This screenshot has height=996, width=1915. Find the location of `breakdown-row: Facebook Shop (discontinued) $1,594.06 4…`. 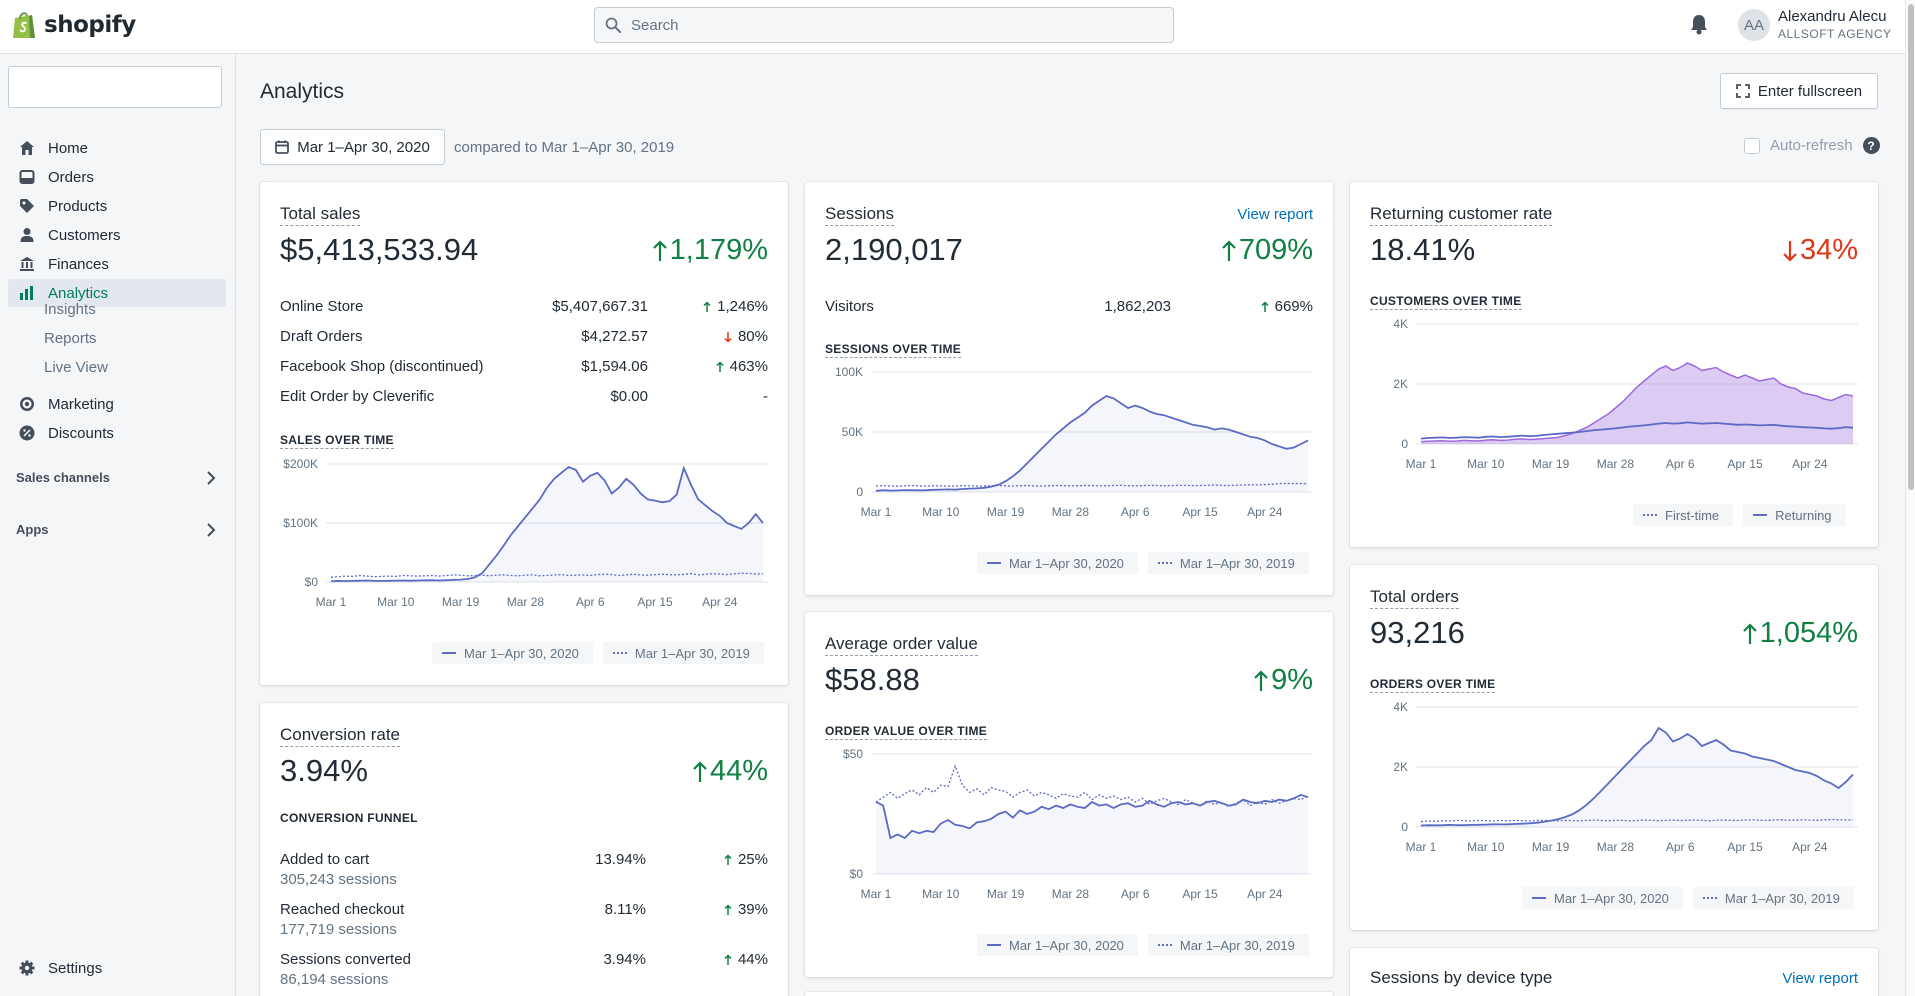

breakdown-row: Facebook Shop (discontinued) $1,594.06 4… is located at coordinates (524, 368).